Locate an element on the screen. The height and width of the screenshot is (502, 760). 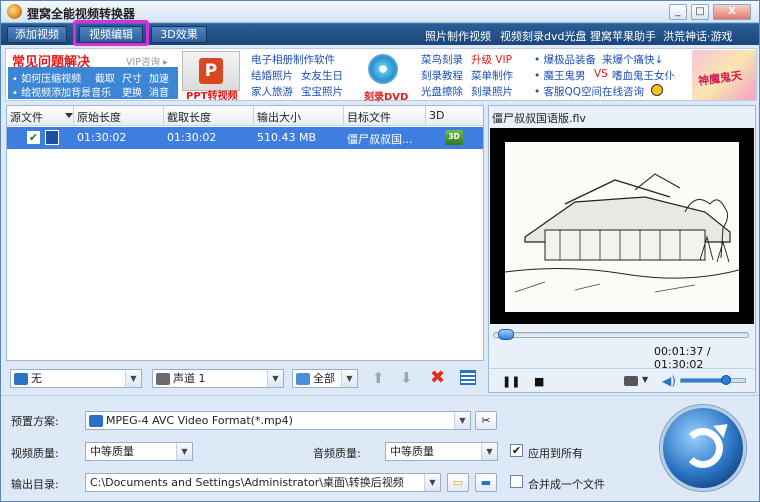
link-burn-dvd: 视频刻录dvd光盘 is located at coordinates (543, 36).